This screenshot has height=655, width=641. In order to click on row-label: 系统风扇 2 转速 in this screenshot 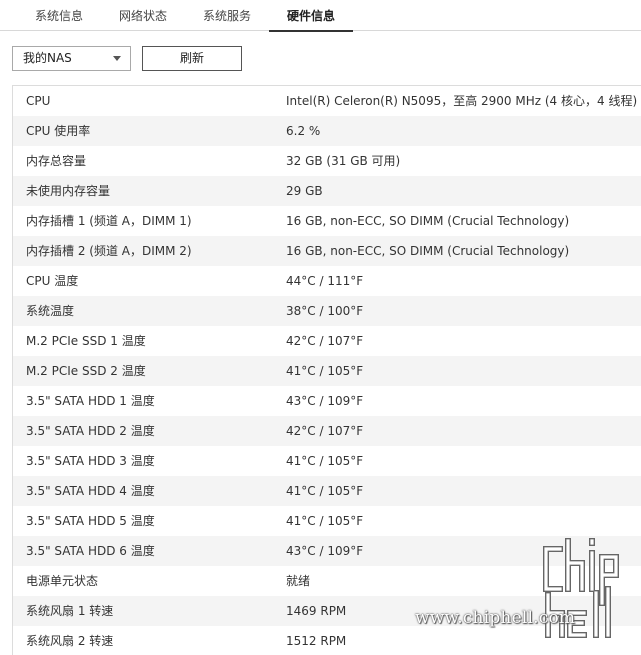, I will do `click(70, 641)`.